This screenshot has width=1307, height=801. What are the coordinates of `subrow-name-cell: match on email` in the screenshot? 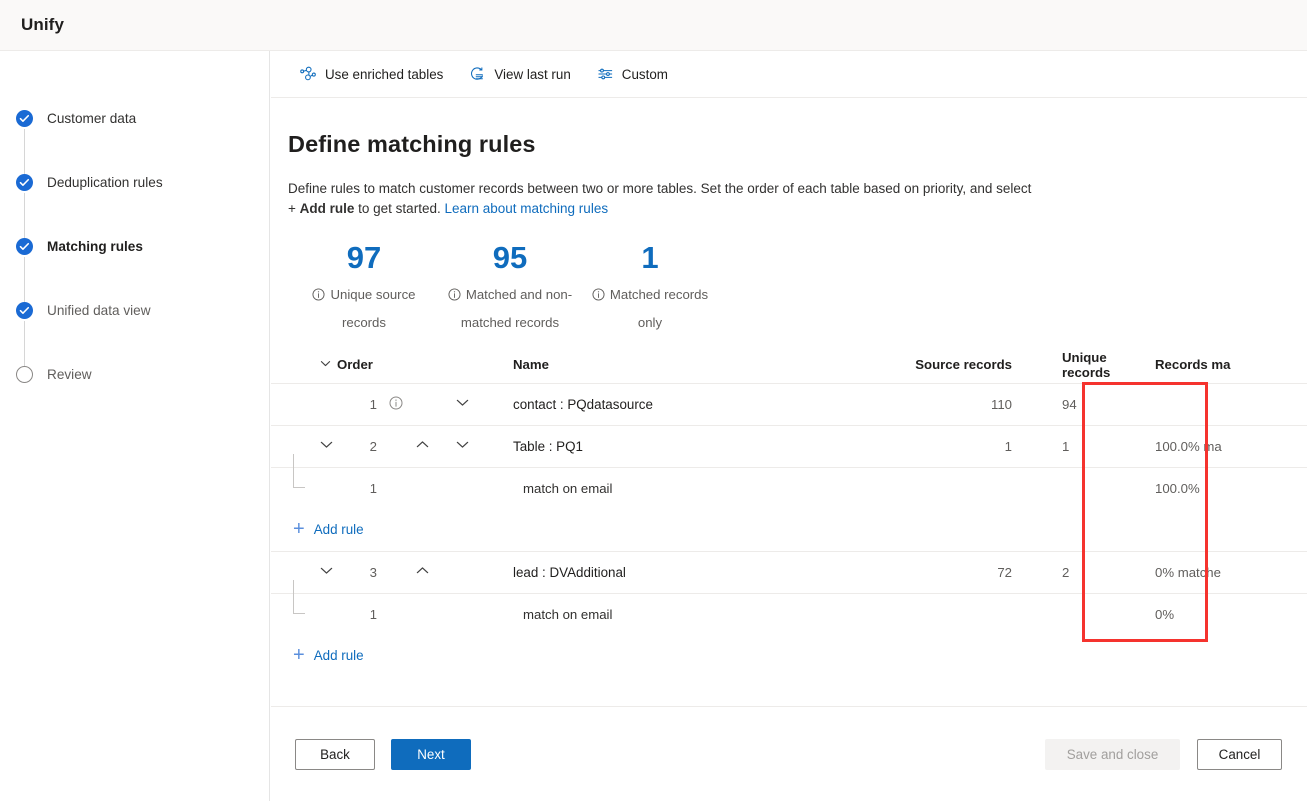 It's located at (703, 488).